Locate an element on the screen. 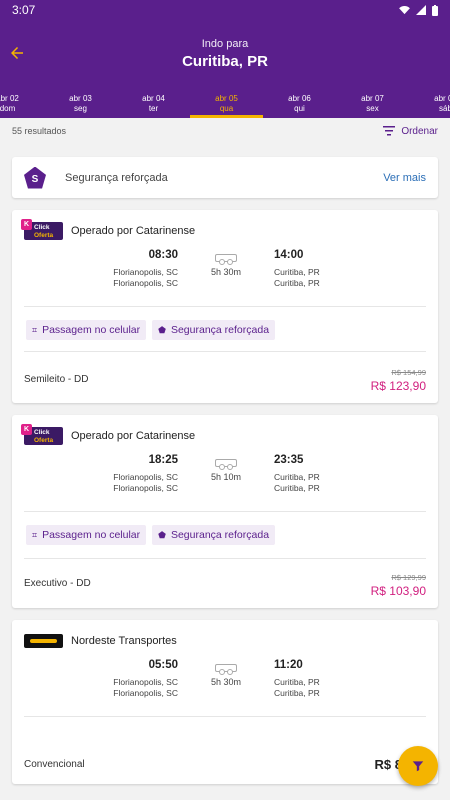  signal-icon is located at coordinates (421, 10).